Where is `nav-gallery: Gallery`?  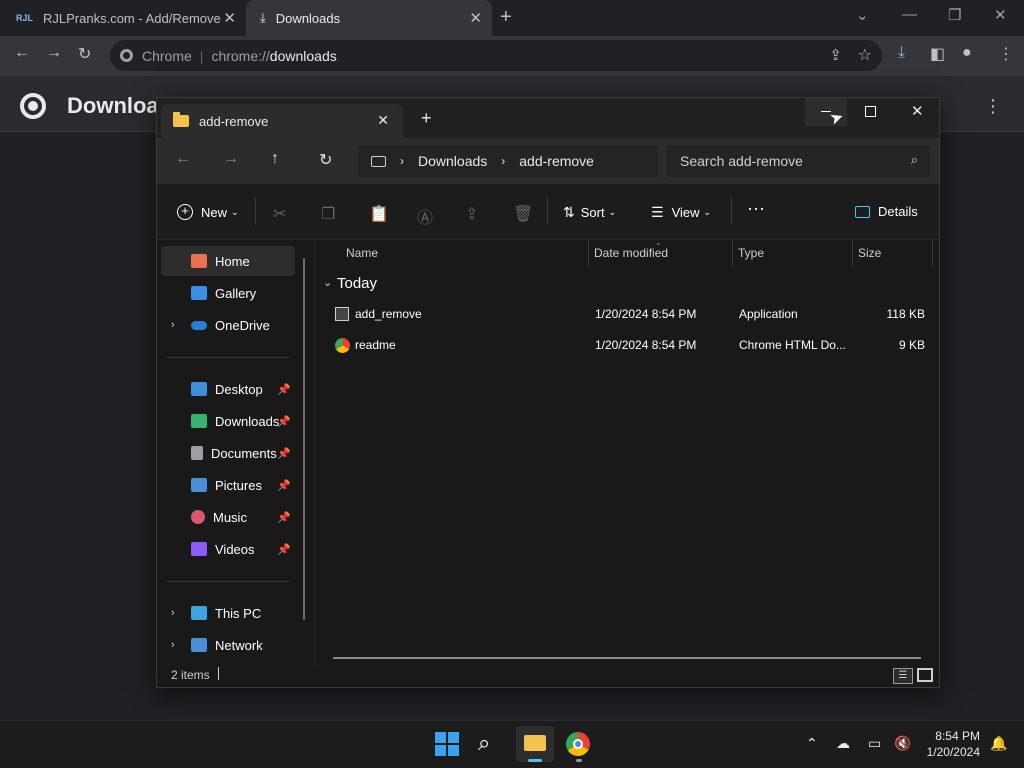 nav-gallery: Gallery is located at coordinates (228, 293).